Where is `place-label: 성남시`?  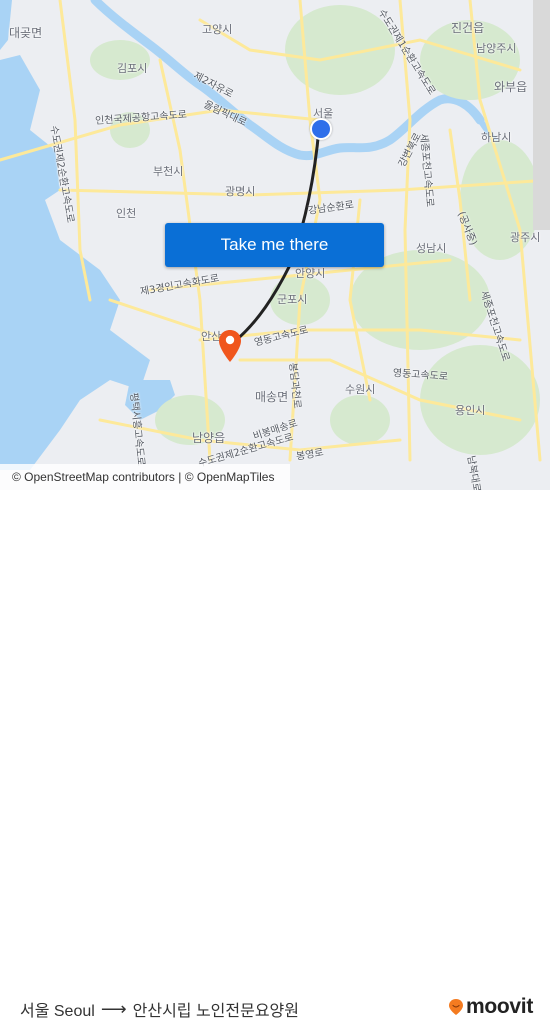 place-label: 성남시 is located at coordinates (431, 248).